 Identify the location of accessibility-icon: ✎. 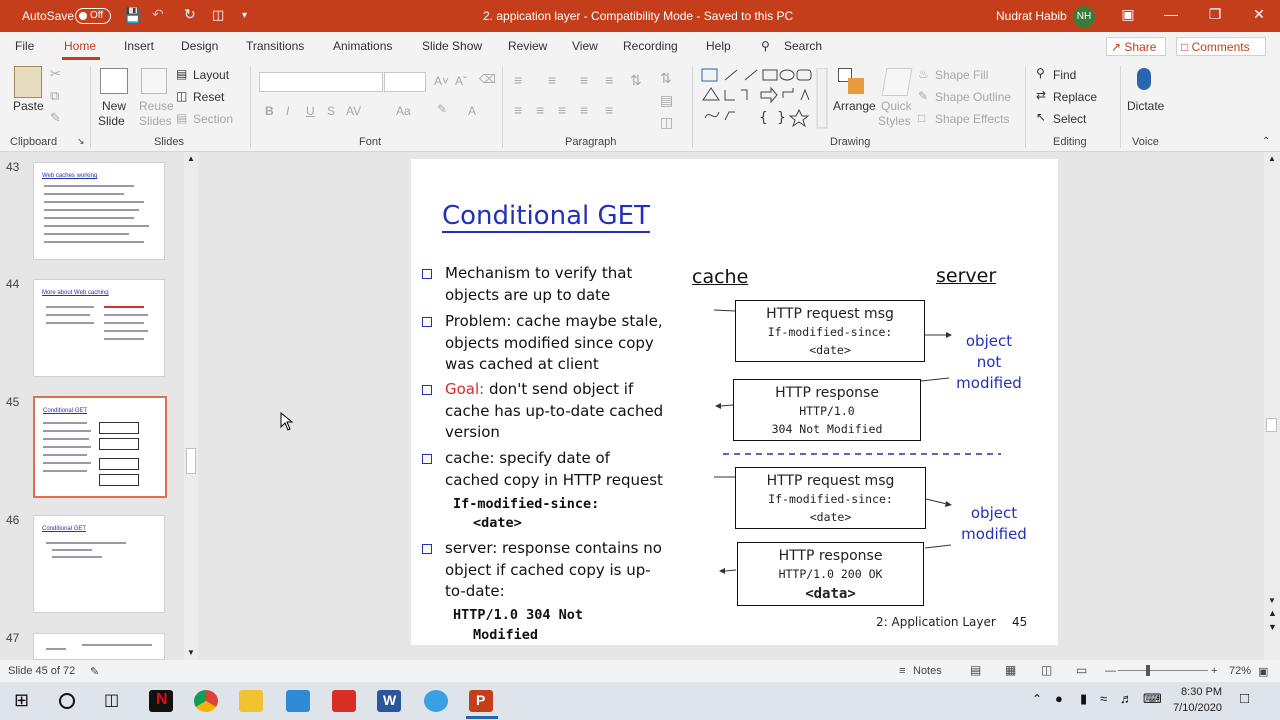
(94, 671).